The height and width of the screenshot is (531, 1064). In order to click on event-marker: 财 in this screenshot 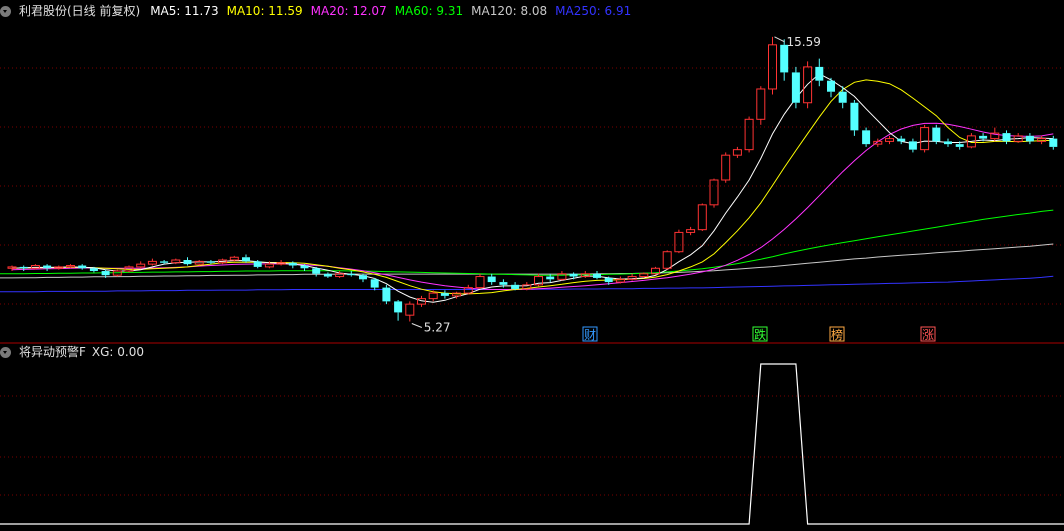, I will do `click(590, 334)`.